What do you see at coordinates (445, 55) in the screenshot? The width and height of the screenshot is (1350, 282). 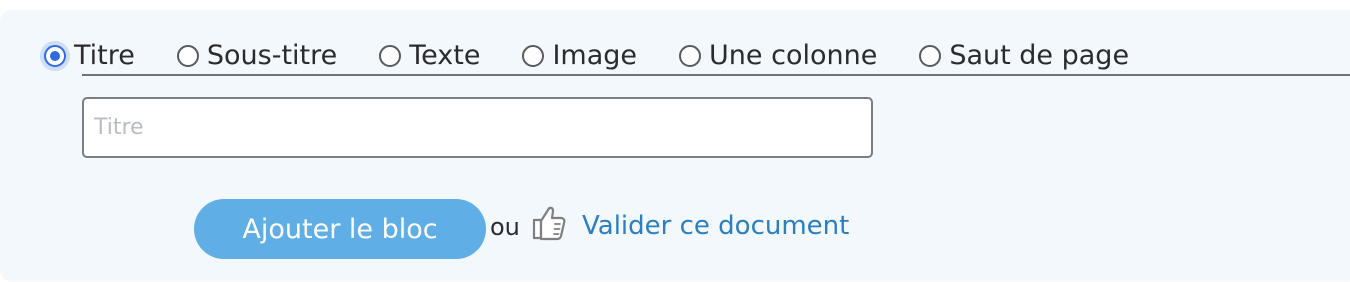 I see `radio-label-texte: Texte` at bounding box center [445, 55].